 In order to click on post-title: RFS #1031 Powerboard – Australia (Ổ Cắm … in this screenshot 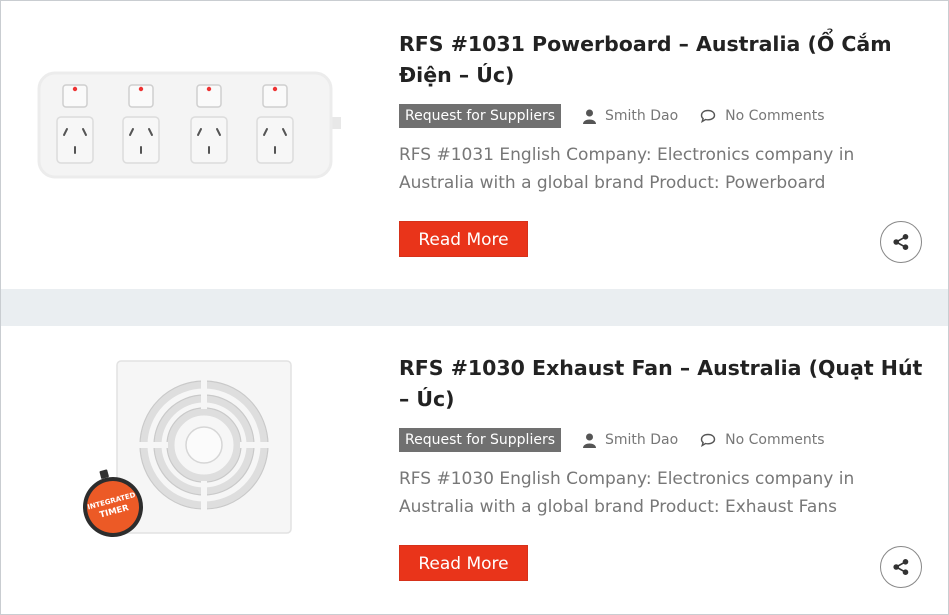, I will do `click(664, 60)`.